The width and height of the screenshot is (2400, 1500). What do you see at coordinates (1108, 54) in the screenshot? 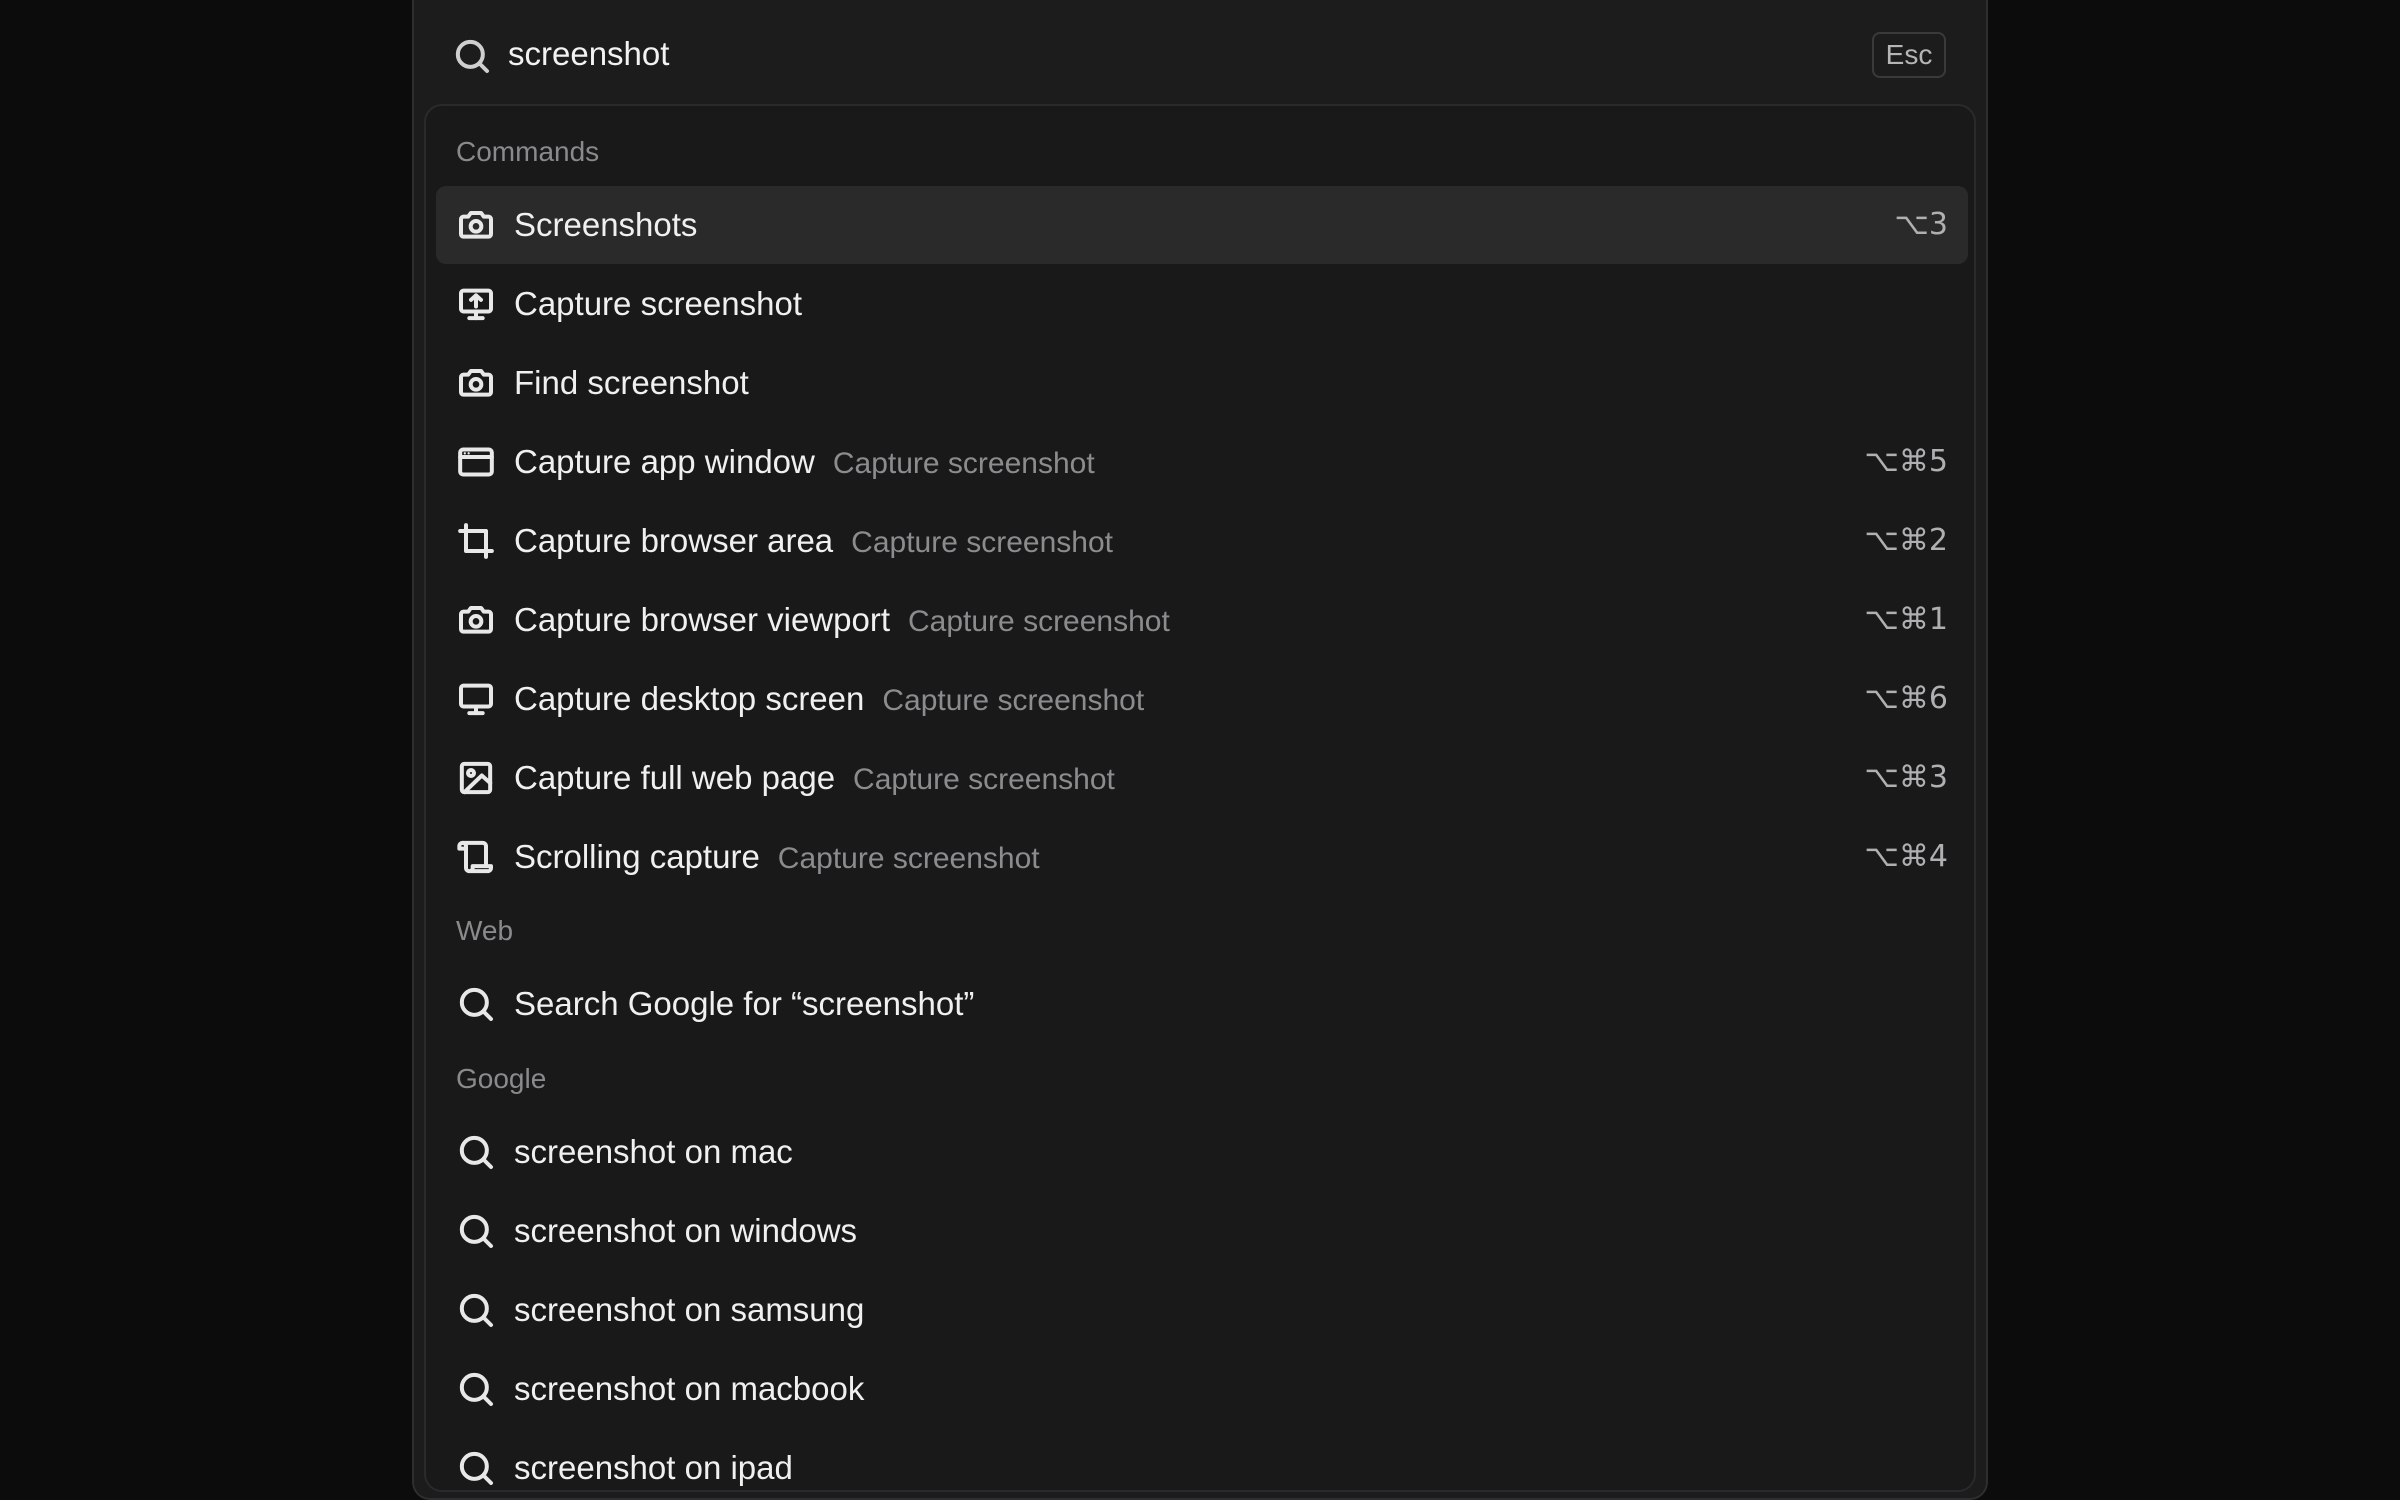
I see `search-input` at bounding box center [1108, 54].